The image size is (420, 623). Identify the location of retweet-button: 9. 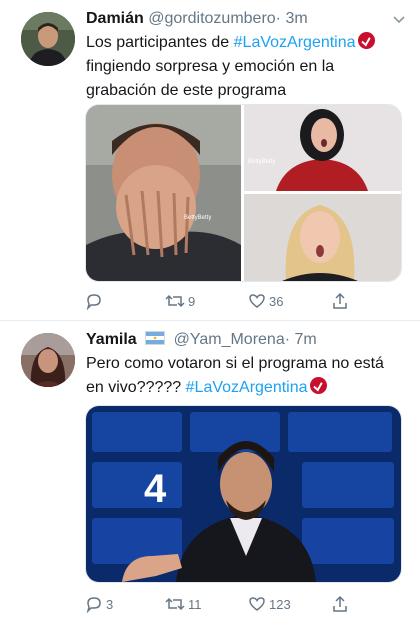
(180, 301).